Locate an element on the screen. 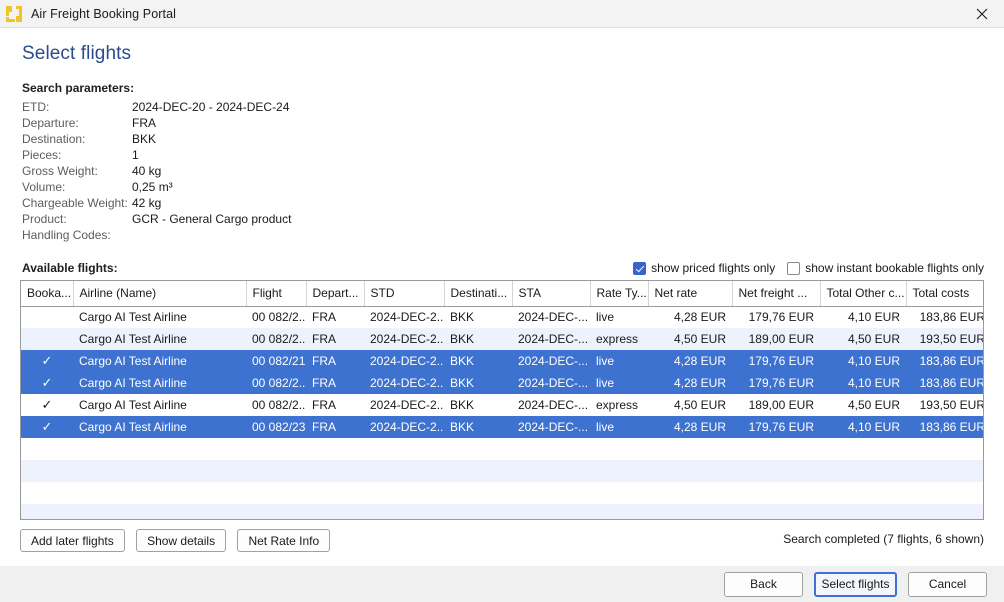 This screenshot has width=1004, height=602. cell-net-rate: 4,50 EUR is located at coordinates (690, 339).